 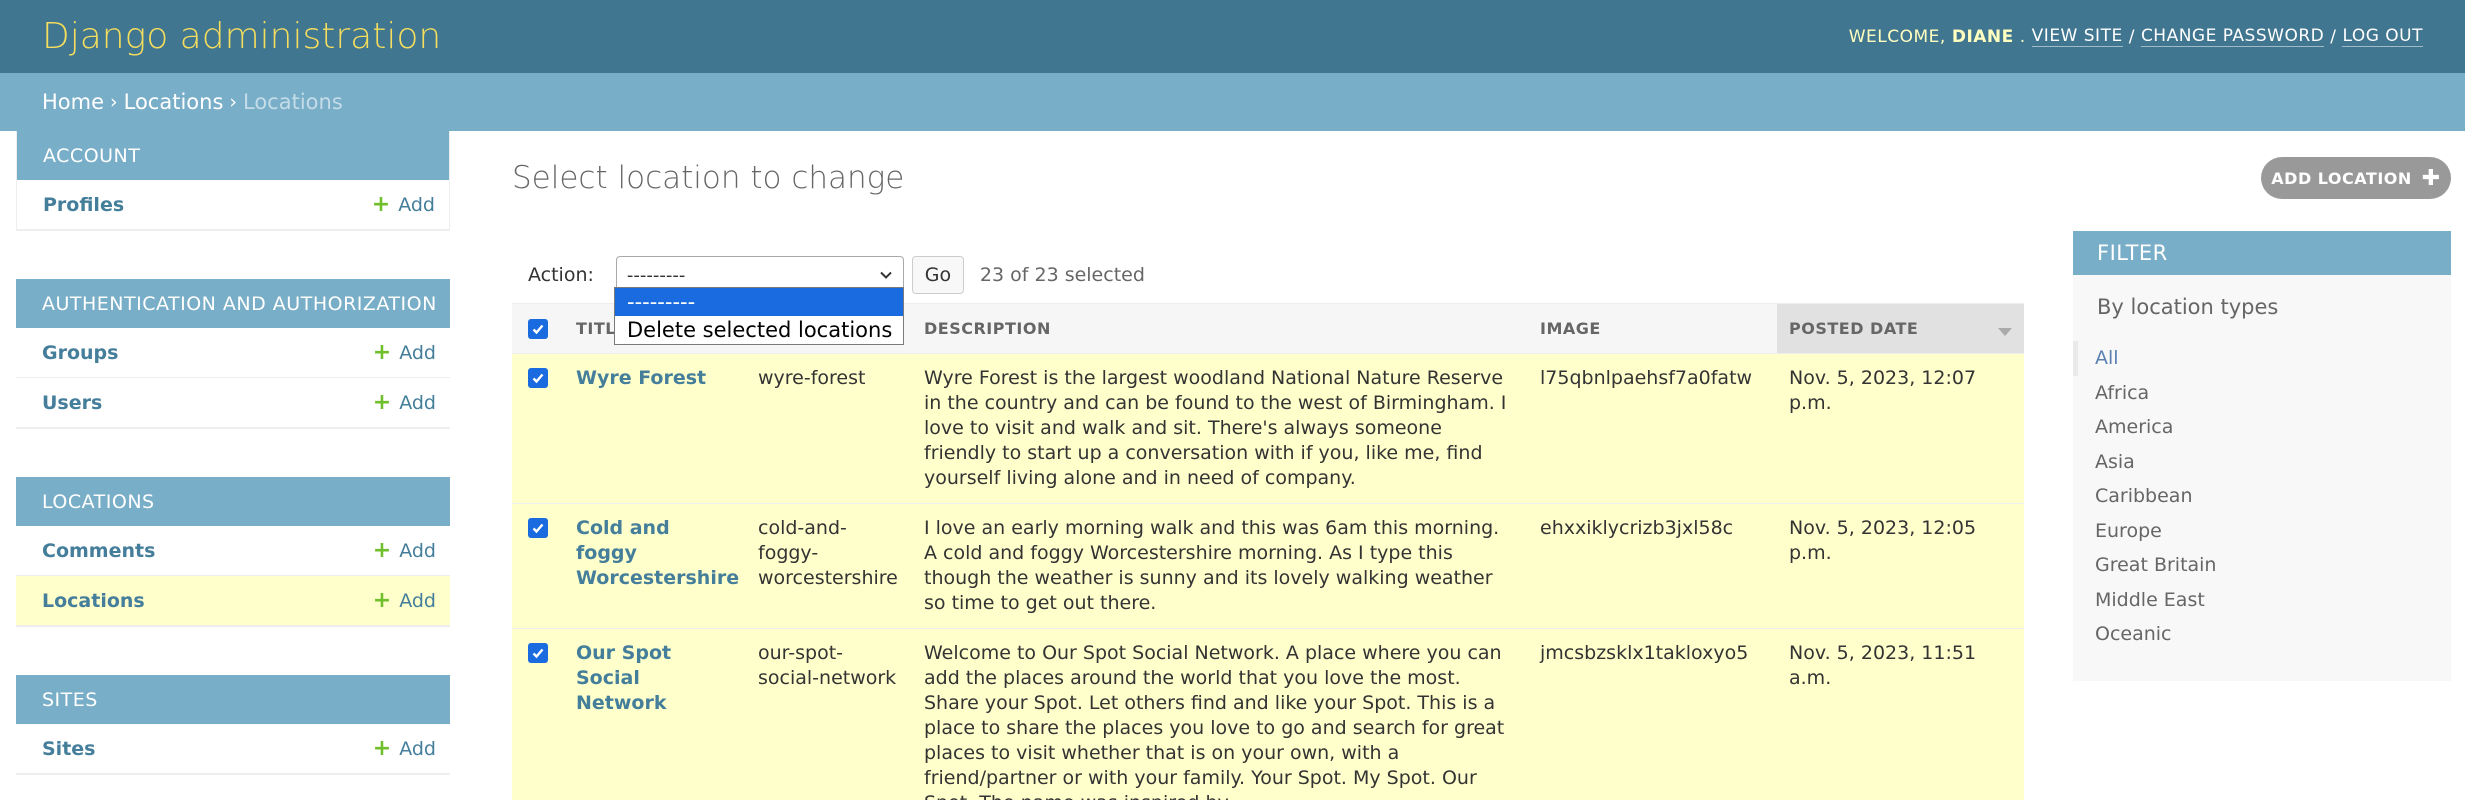 I want to click on row-title-cell: Cold and foggy Worcestershire, so click(x=655, y=566).